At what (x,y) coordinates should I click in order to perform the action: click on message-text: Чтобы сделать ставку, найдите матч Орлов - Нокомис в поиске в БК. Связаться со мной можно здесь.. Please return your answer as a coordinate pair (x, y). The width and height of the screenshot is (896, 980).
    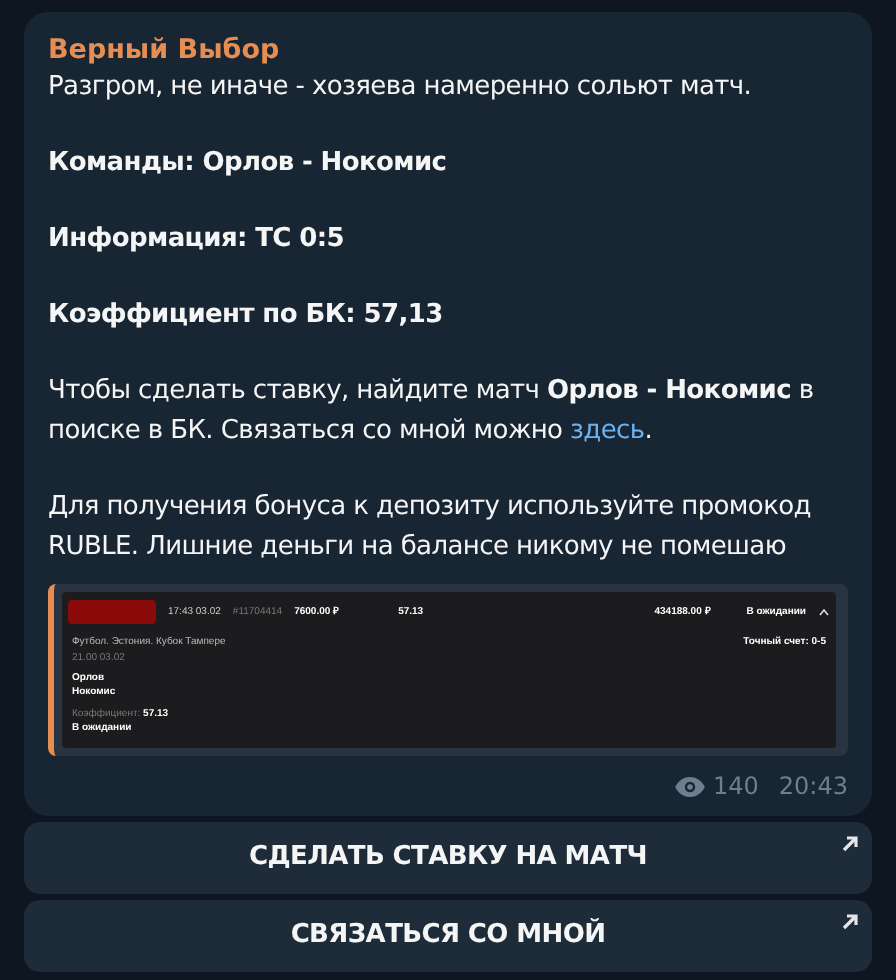
    Looking at the image, I should click on (432, 412).